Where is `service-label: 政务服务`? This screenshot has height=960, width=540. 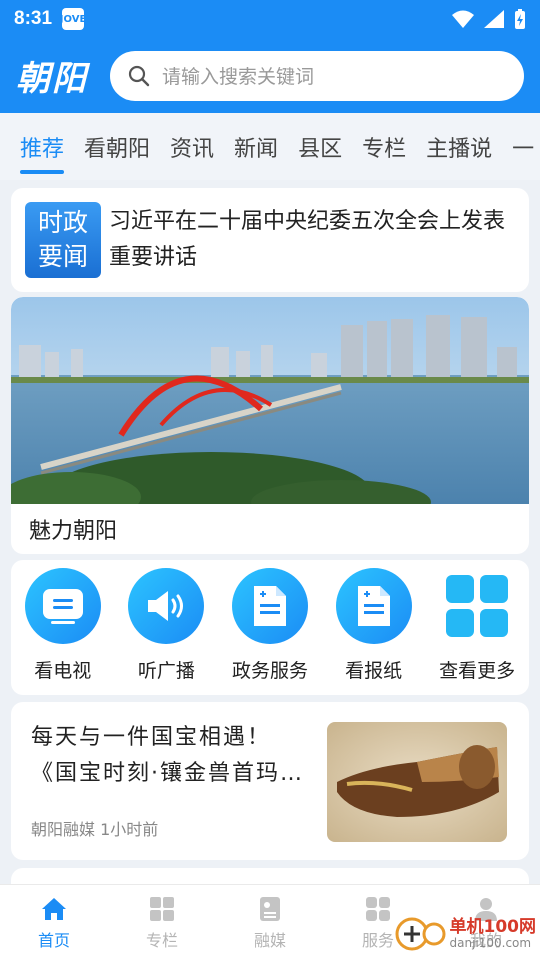 service-label: 政务服务 is located at coordinates (269, 671).